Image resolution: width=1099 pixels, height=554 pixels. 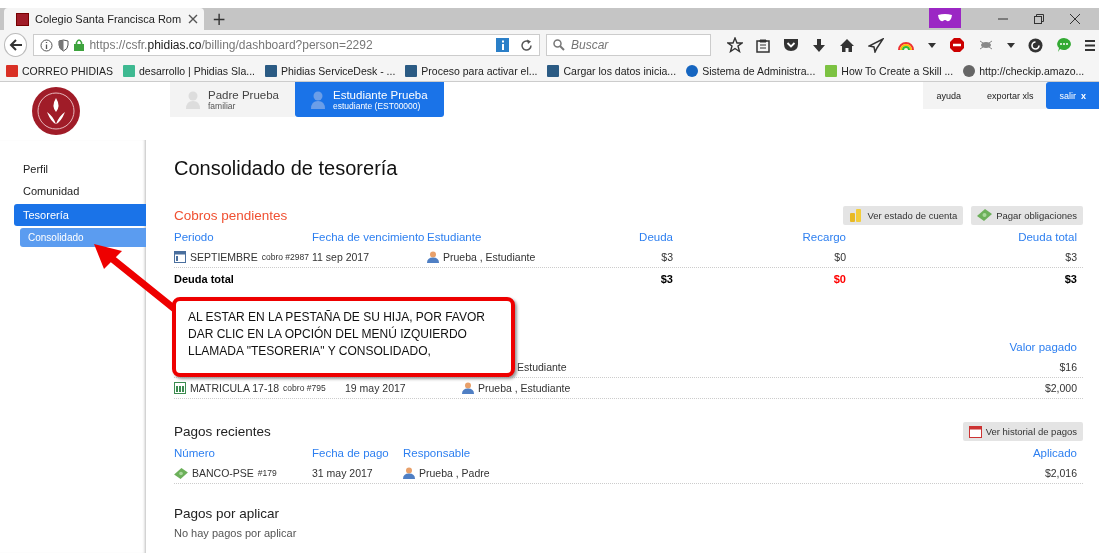 I want to click on person-silhouette-icon, so click(x=317, y=99).